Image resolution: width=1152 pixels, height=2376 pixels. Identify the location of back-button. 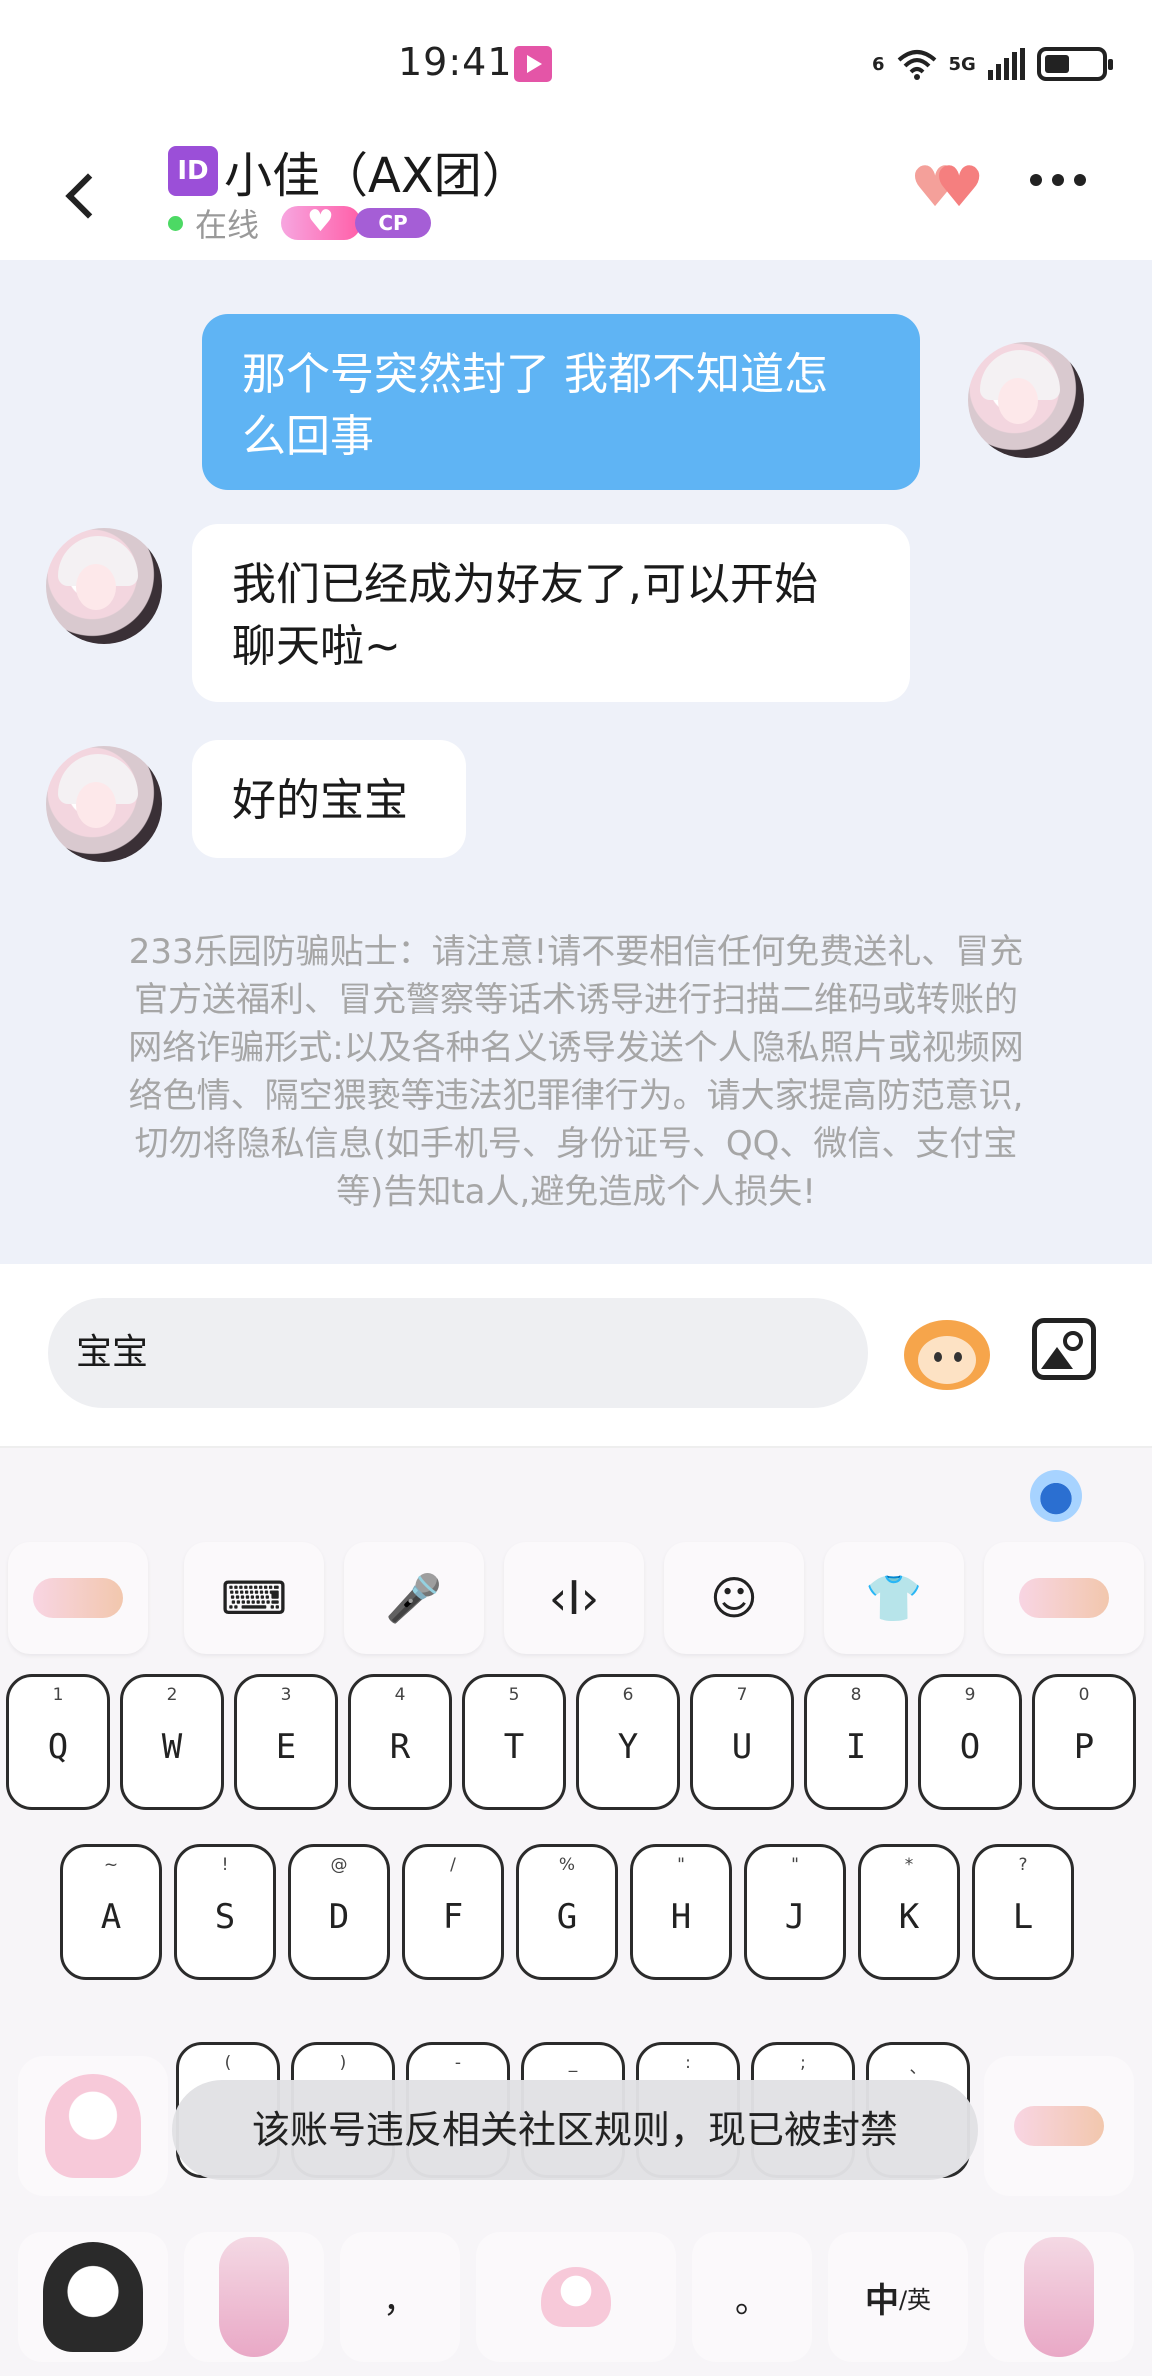
(84, 195).